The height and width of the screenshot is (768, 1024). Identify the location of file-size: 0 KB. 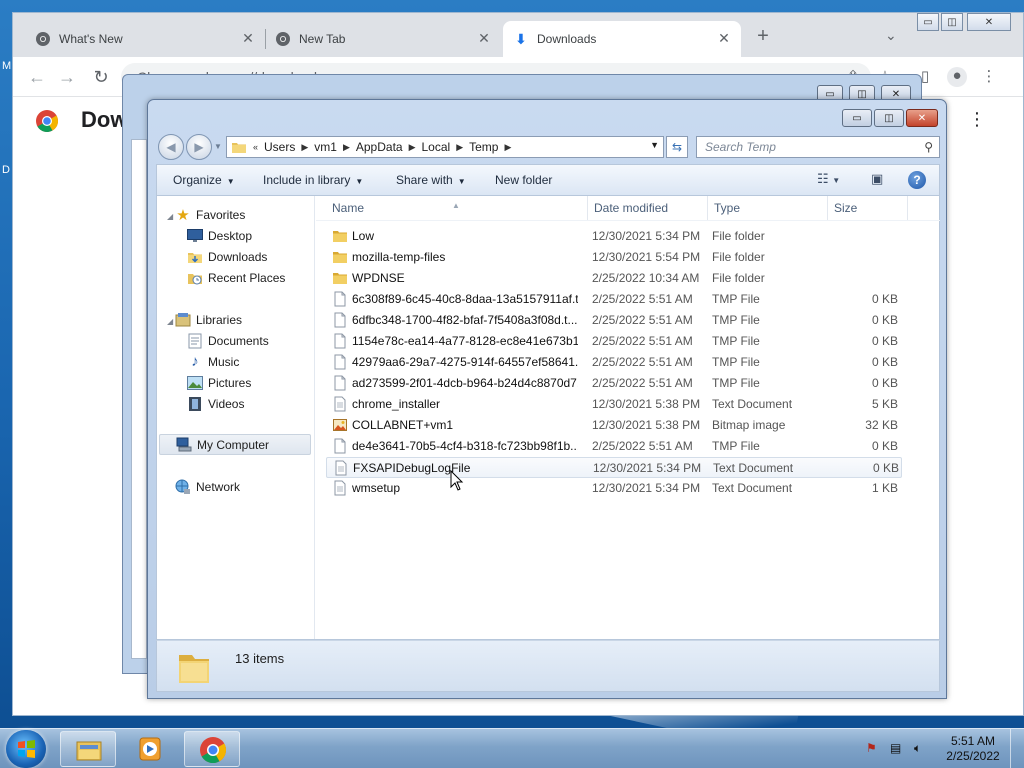
(885, 468).